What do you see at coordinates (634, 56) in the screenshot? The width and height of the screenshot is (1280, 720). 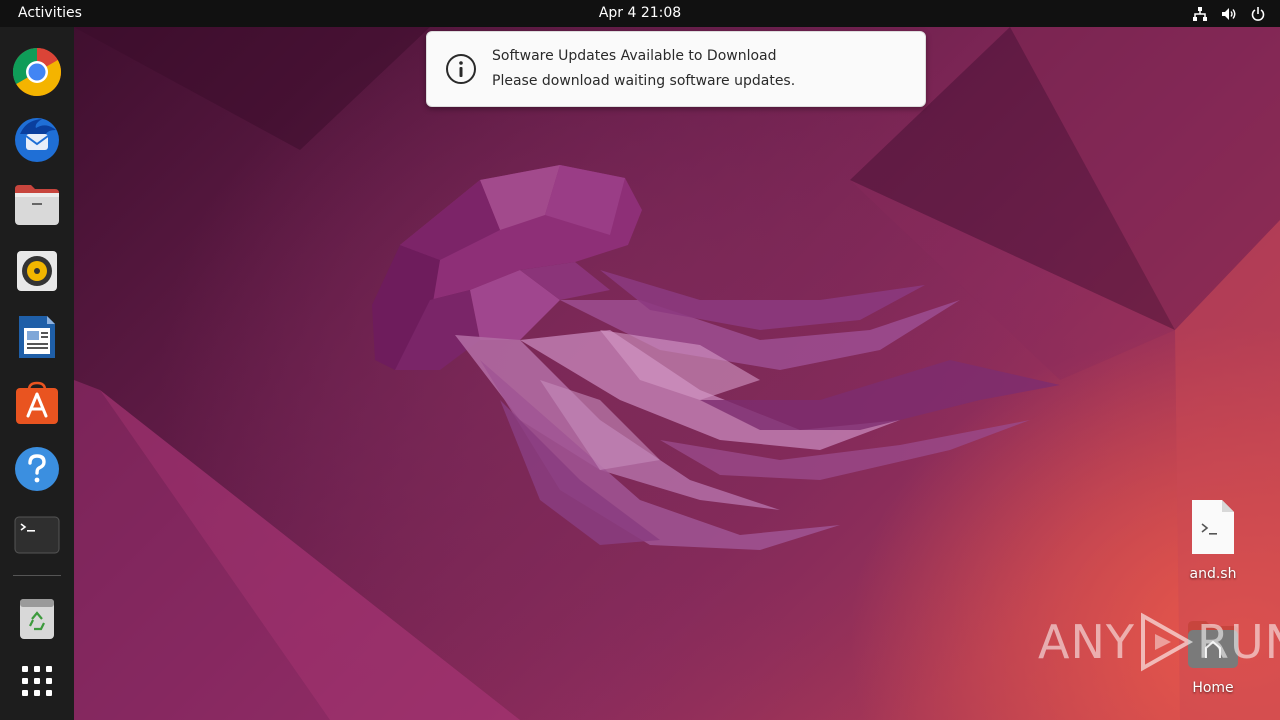 I see `notification-title: Software Updates Available to Download` at bounding box center [634, 56].